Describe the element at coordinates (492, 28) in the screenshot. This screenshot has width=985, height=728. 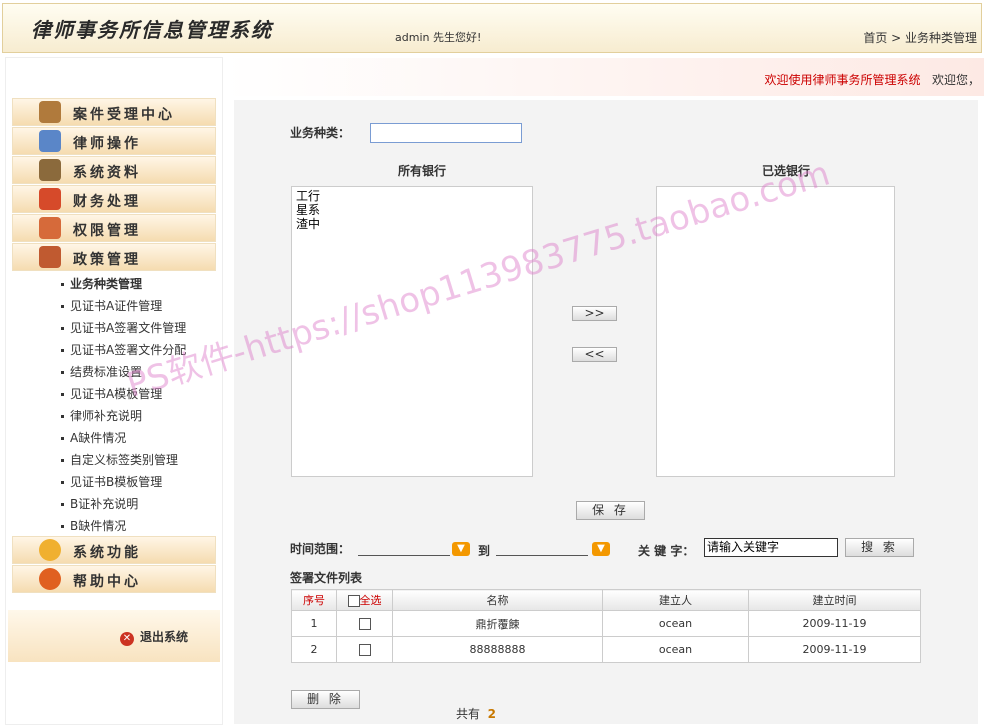
I see `header: 律师事务所信息管理系统 admin 先生您好! 首页 > 业务种类管理` at that location.